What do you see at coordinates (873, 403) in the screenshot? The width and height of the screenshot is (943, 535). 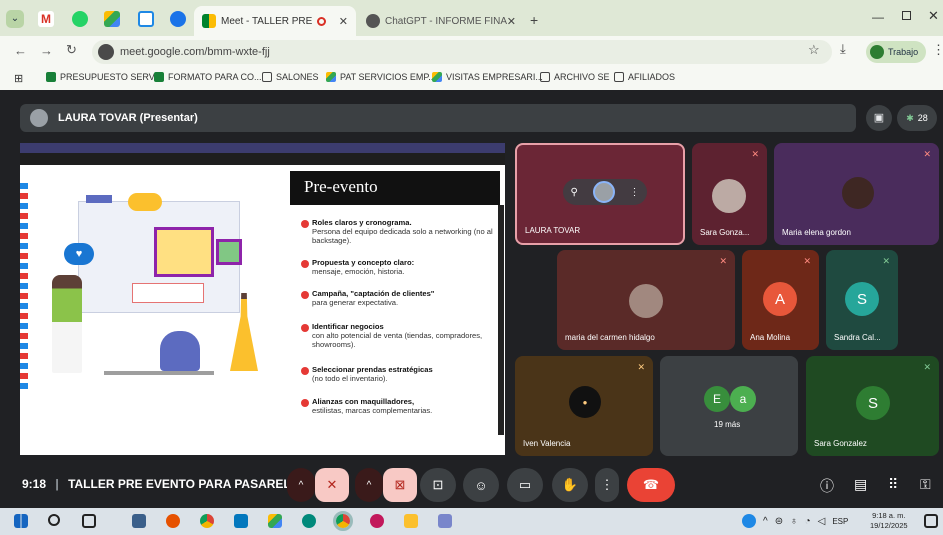 I see `participant-avatar: S` at bounding box center [873, 403].